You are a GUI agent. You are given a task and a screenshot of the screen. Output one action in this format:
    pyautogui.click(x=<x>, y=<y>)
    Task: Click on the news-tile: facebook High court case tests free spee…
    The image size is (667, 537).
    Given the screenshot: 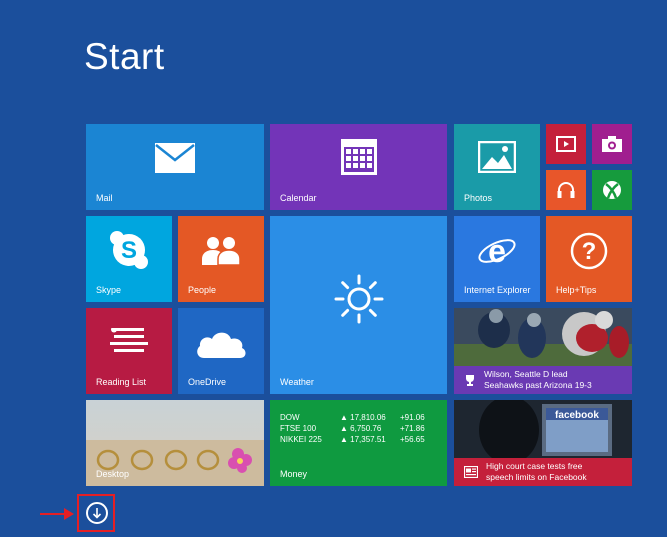 What is the action you would take?
    pyautogui.click(x=543, y=443)
    